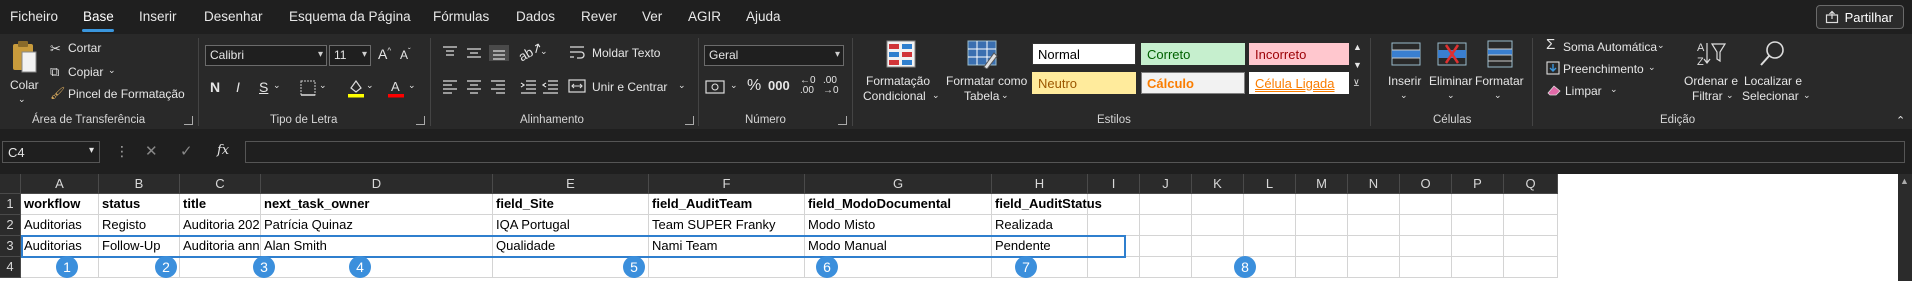  I want to click on find-dropdown-icon: ⌄, so click(1807, 95).